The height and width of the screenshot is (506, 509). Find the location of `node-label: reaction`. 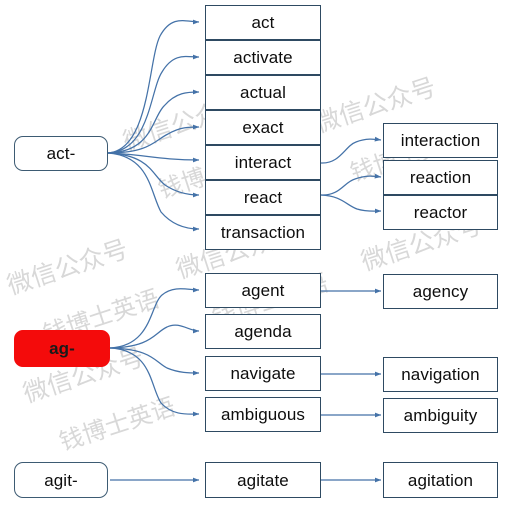

node-label: reaction is located at coordinates (440, 177).